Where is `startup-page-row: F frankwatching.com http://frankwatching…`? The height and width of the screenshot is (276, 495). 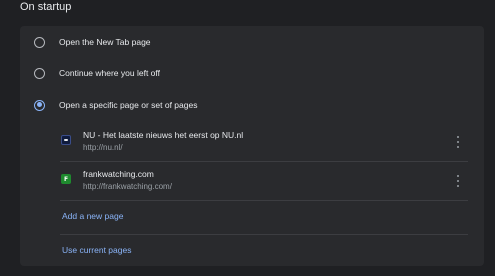 startup-page-row: F frankwatching.com http://frankwatching… is located at coordinates (264, 181).